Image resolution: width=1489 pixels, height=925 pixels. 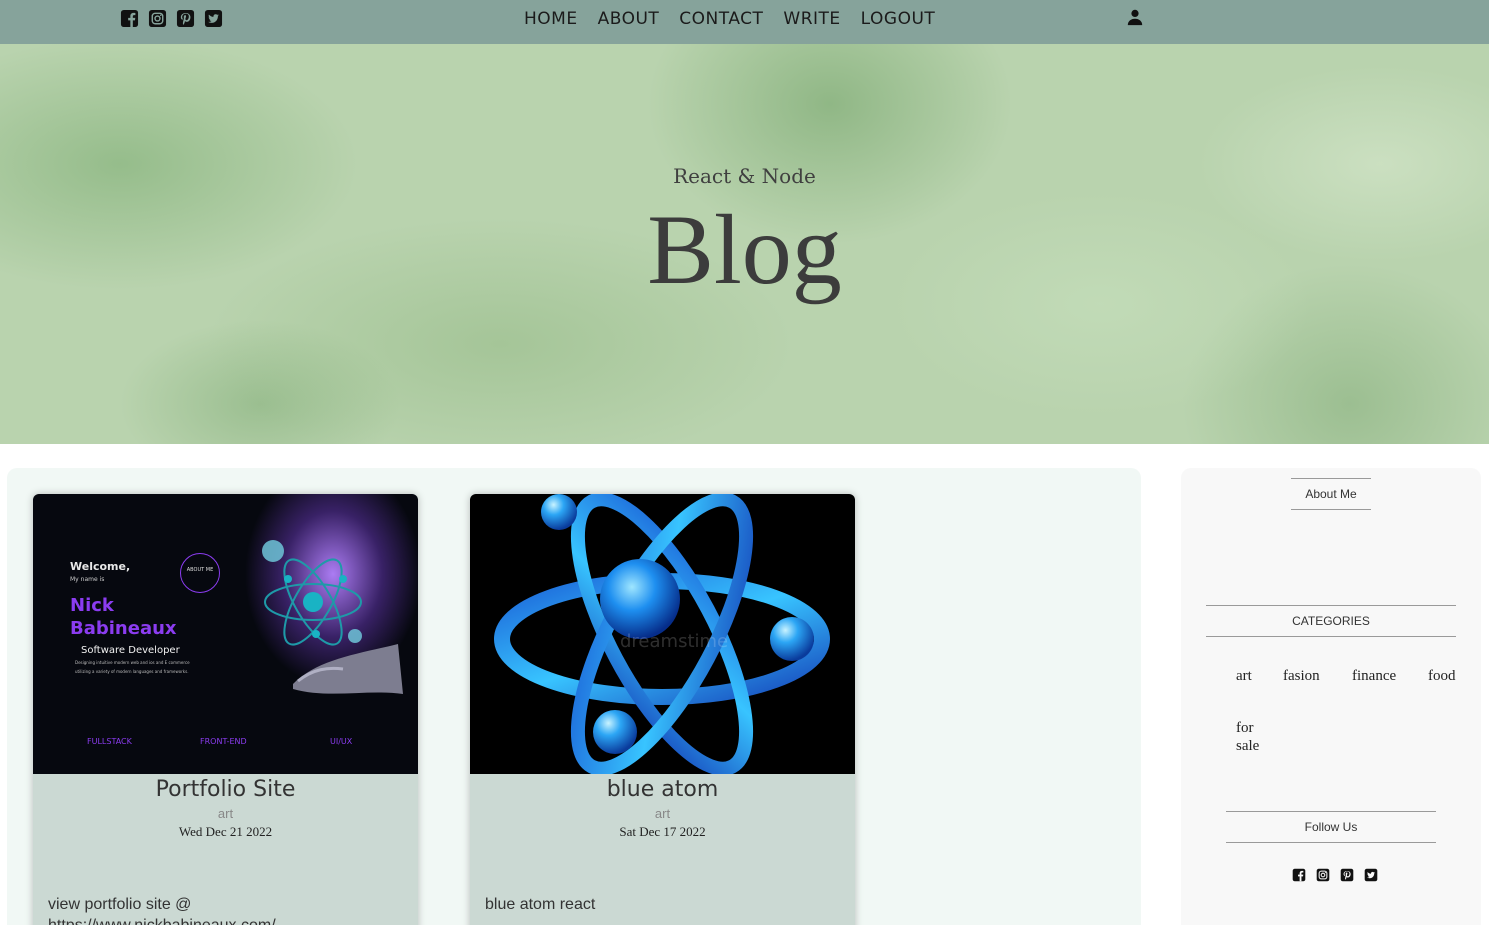 I want to click on user-icon, so click(x=1135, y=17).